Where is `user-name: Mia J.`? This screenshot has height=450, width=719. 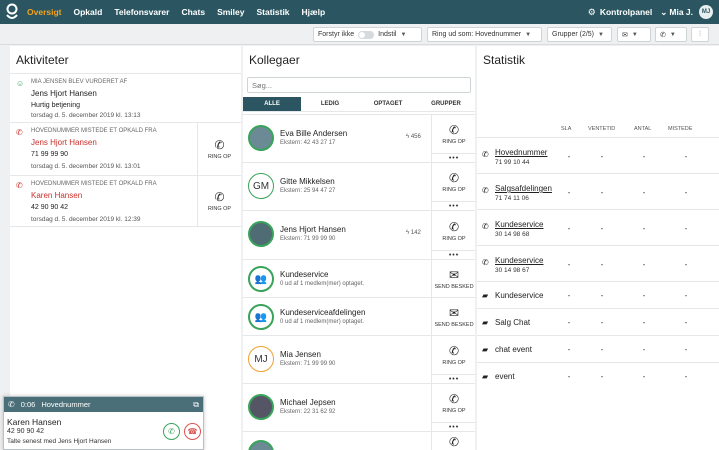
user-name: Mia J. is located at coordinates (681, 12).